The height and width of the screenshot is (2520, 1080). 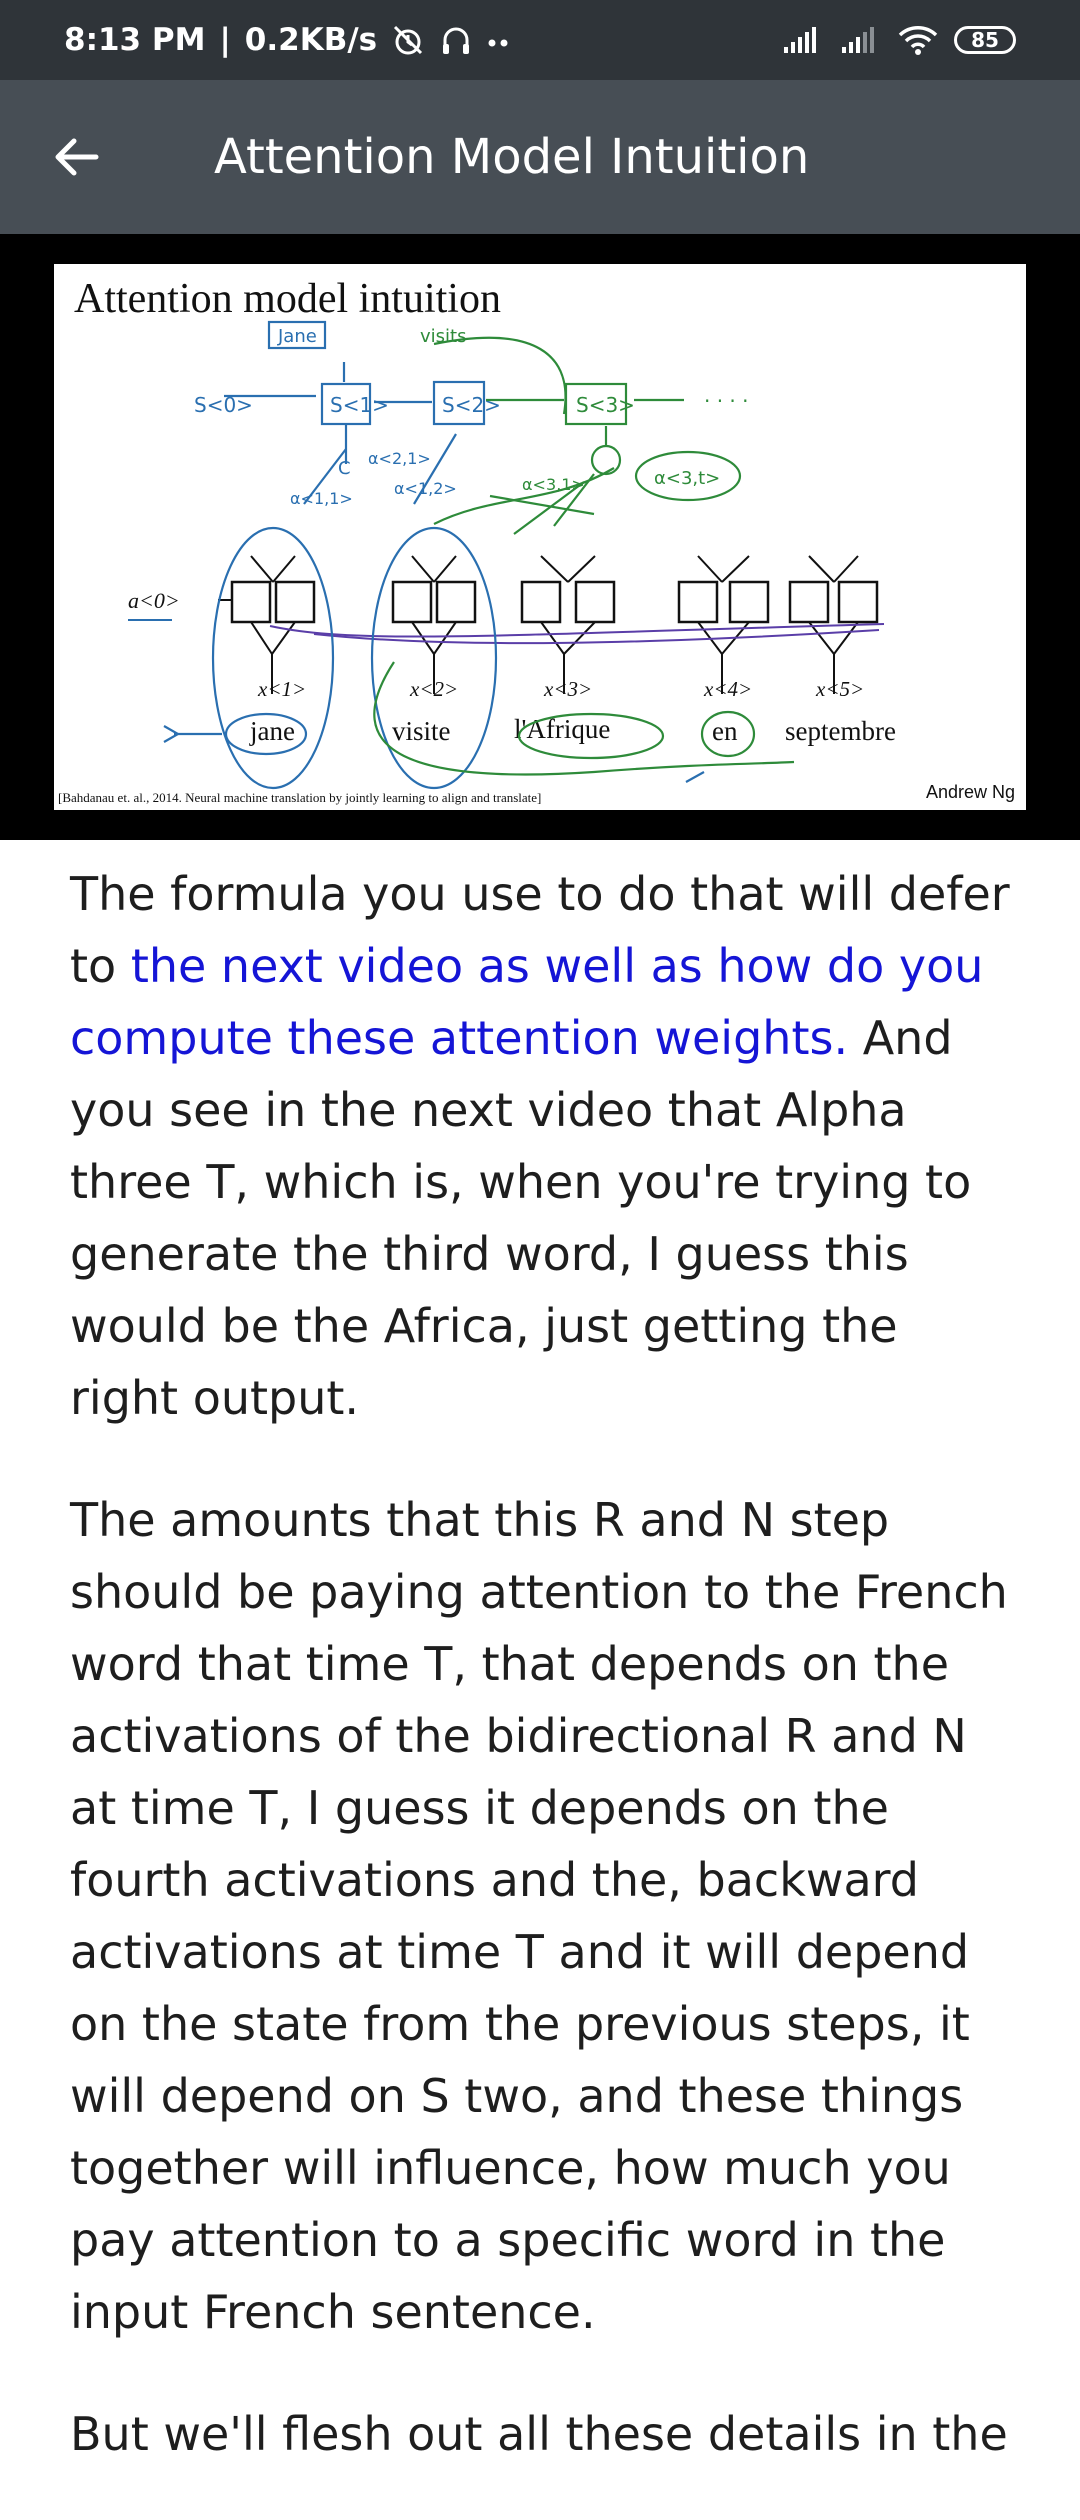 I want to click on handwritten-dots: · · · ·, so click(x=726, y=401).